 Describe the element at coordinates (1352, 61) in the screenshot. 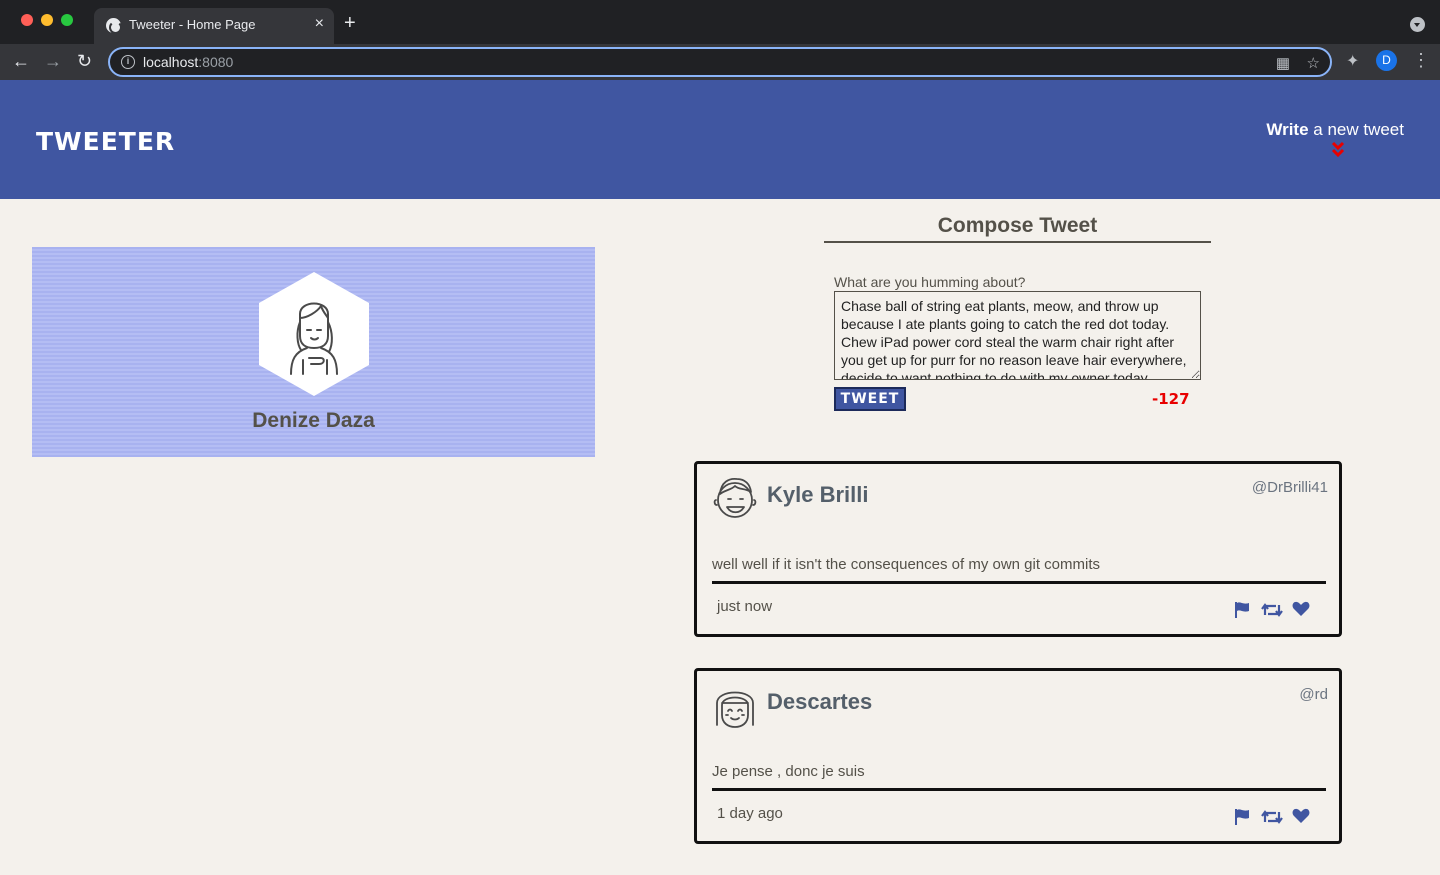

I see `extensions-puzzle-icon: ✦` at that location.